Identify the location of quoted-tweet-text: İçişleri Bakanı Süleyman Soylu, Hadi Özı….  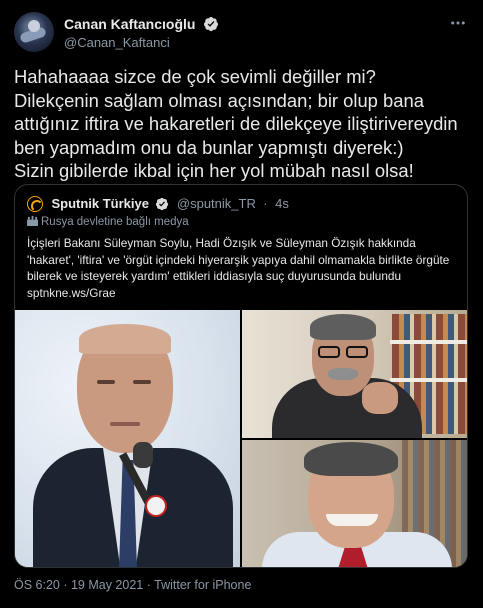
(238, 268).